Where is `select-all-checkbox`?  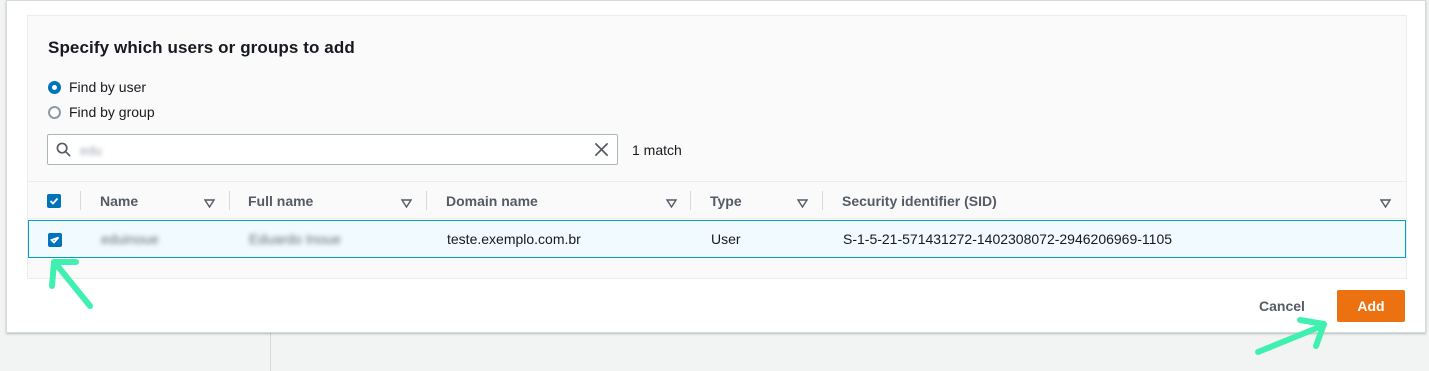 select-all-checkbox is located at coordinates (54, 201).